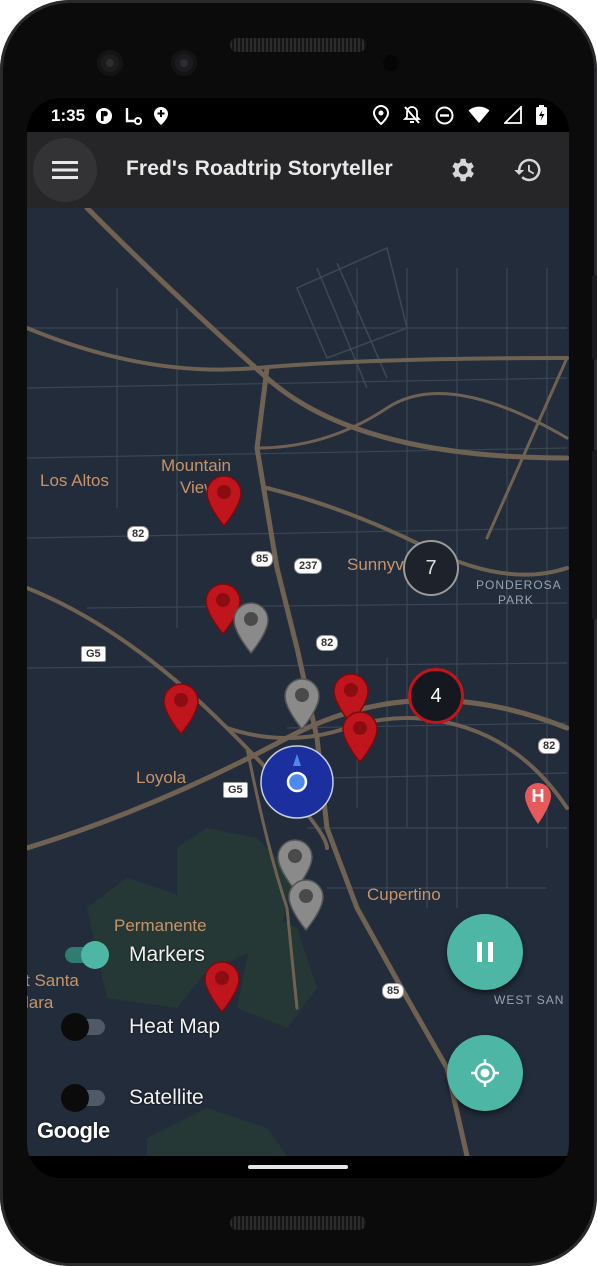 Image resolution: width=597 pixels, height=1266 pixels. I want to click on location-plus-icon, so click(161, 116).